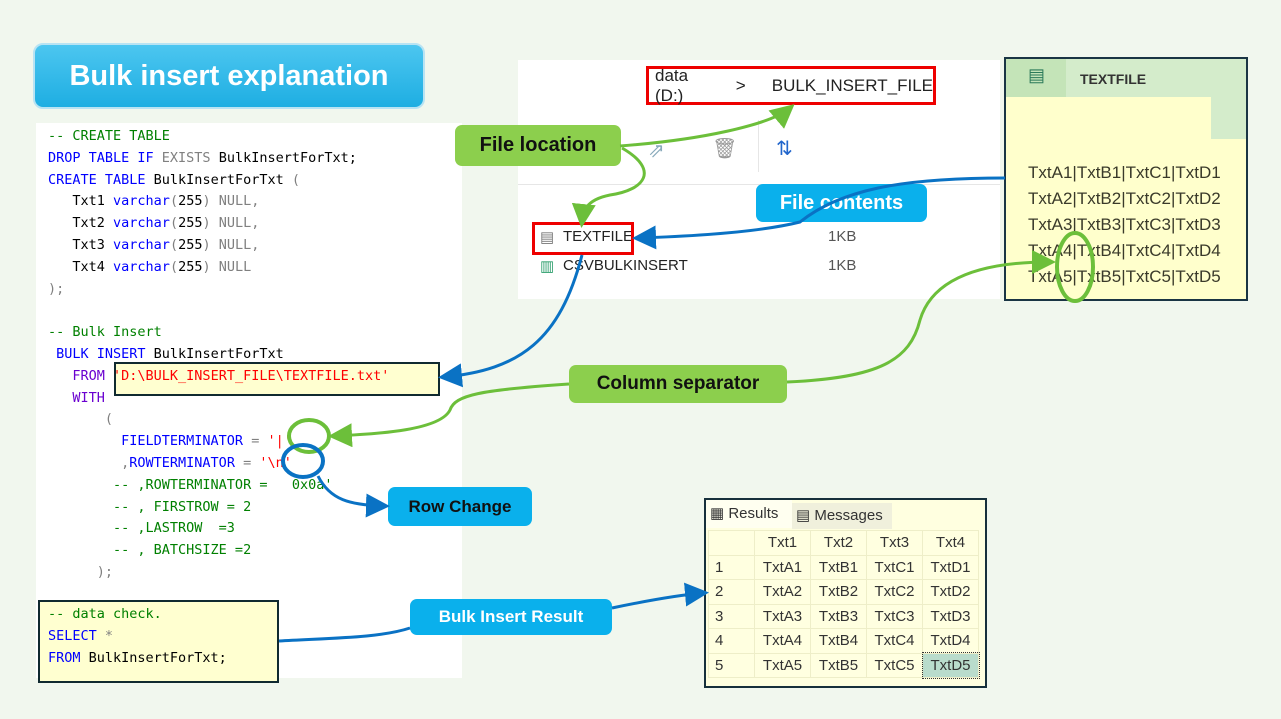  What do you see at coordinates (782, 567) in the screenshot?
I see `table-cell: TxtA1` at bounding box center [782, 567].